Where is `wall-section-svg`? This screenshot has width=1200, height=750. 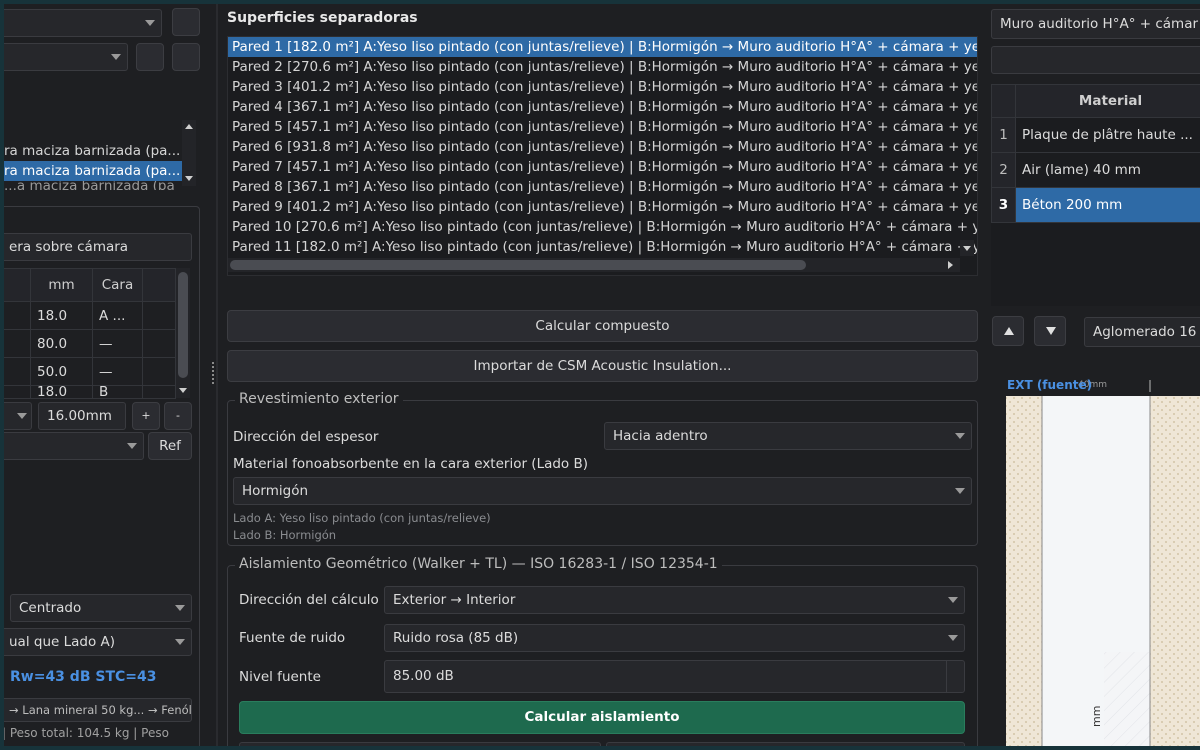 wall-section-svg is located at coordinates (1103, 563).